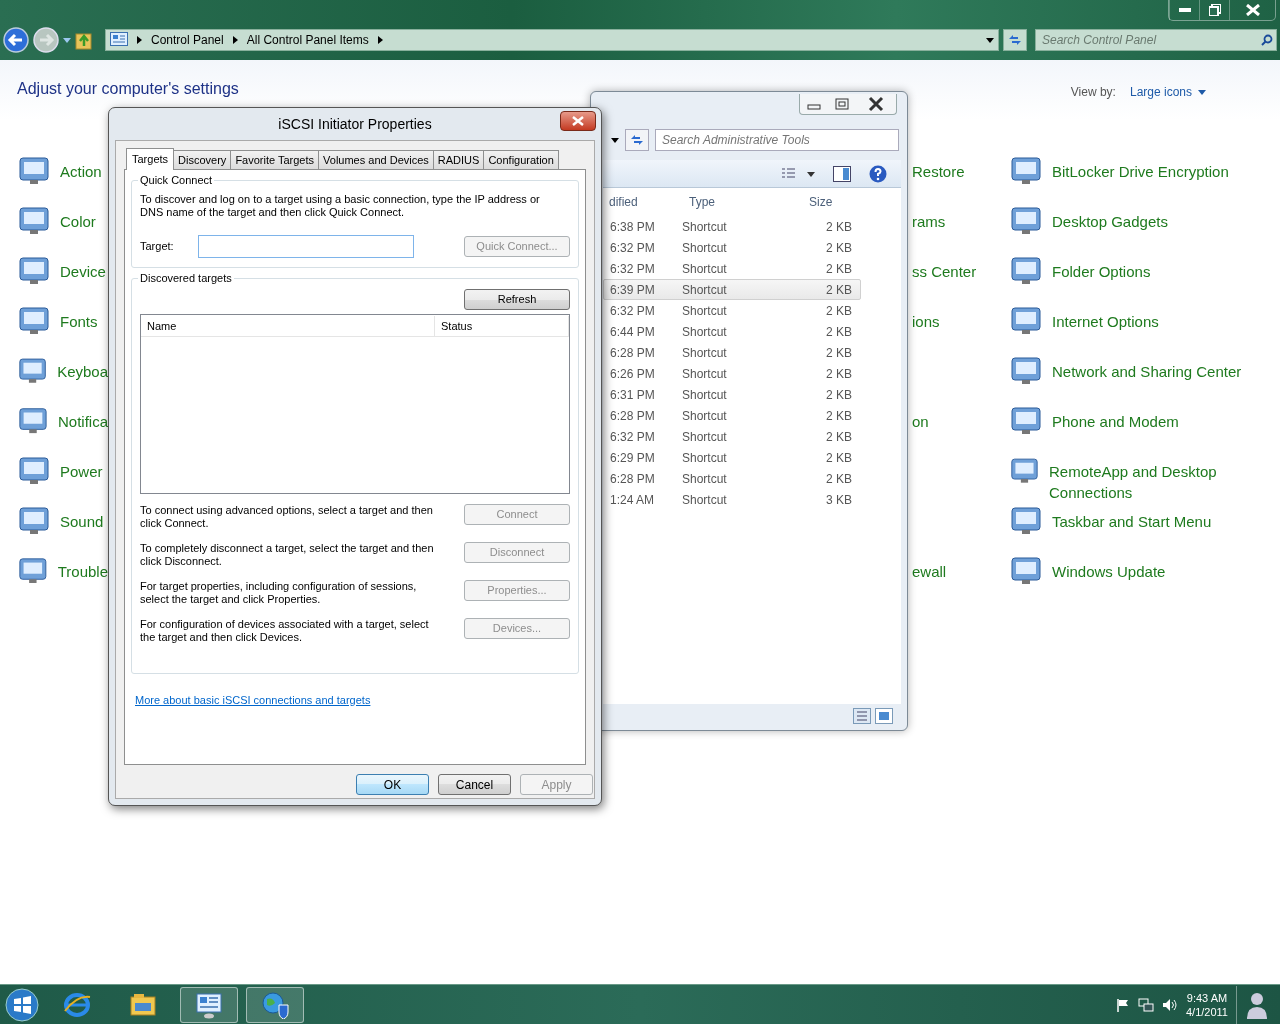 This screenshot has height=1024, width=1280. I want to click on applet-link: BitLocker Drive Encryption, so click(1145, 179).